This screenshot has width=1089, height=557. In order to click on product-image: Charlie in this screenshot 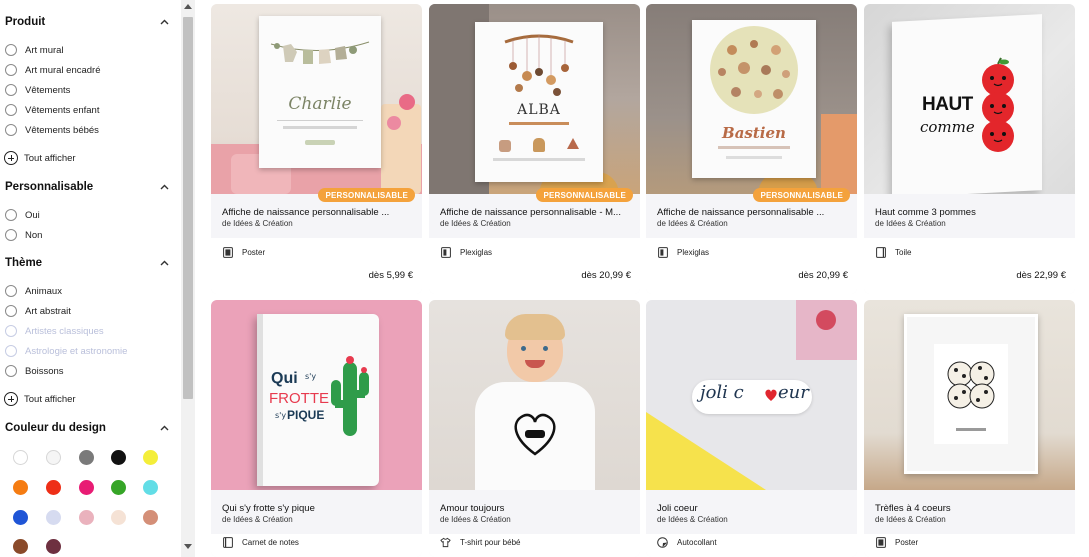, I will do `click(316, 99)`.